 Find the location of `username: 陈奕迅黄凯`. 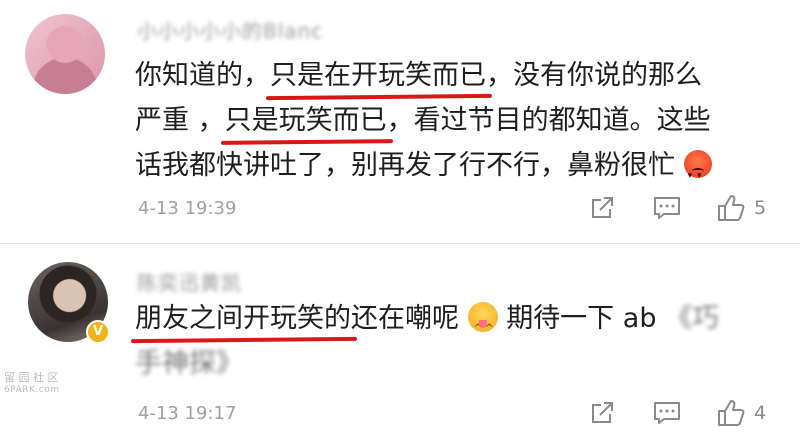

username: 陈奕迅黄凯 is located at coordinates (189, 281).